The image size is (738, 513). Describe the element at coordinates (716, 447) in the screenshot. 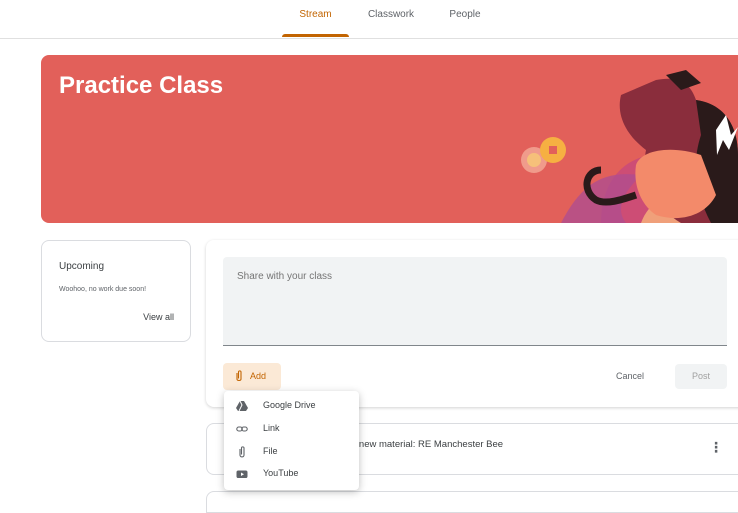

I see `more-vert-icon: ⋮` at that location.